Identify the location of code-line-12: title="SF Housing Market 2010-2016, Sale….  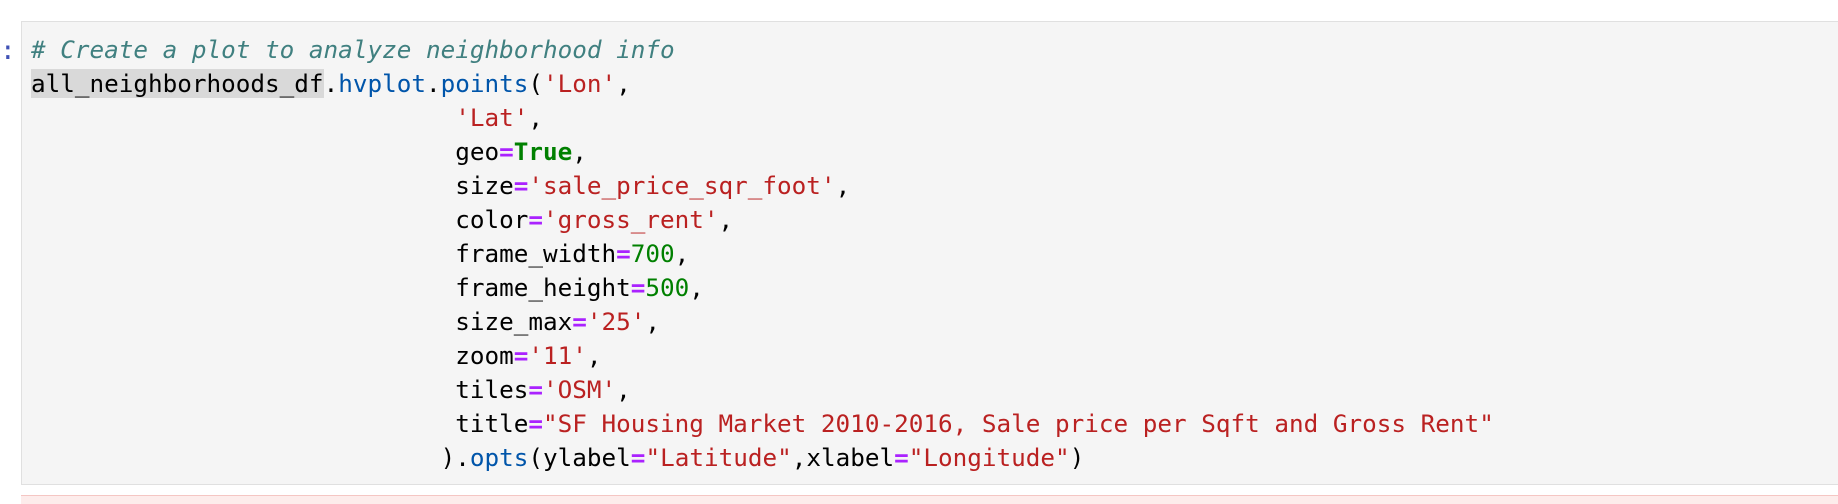
(762, 424).